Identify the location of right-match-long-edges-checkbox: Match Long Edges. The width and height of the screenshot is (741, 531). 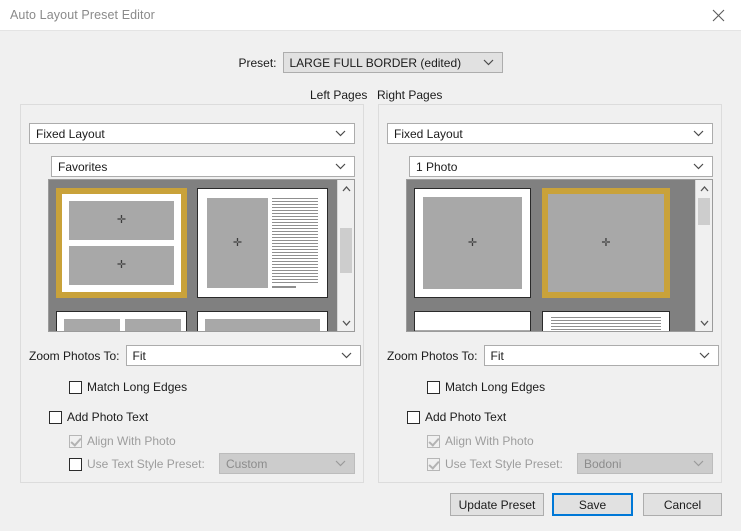
(486, 387).